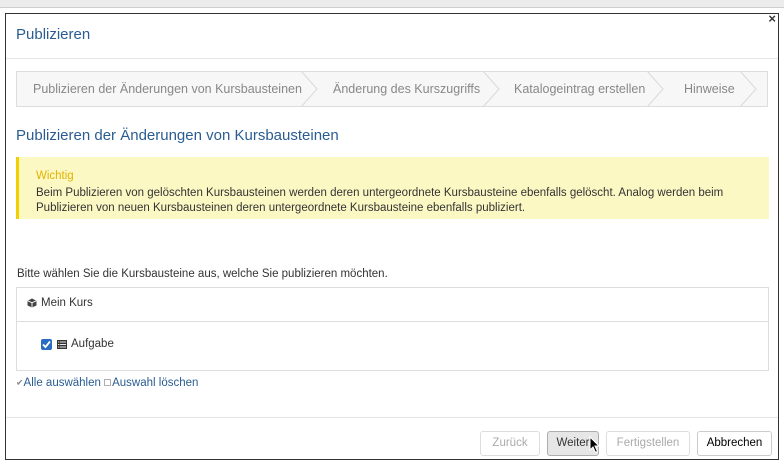 This screenshot has height=474, width=784. I want to click on wizard-step-notes: Hinweise, so click(709, 89).